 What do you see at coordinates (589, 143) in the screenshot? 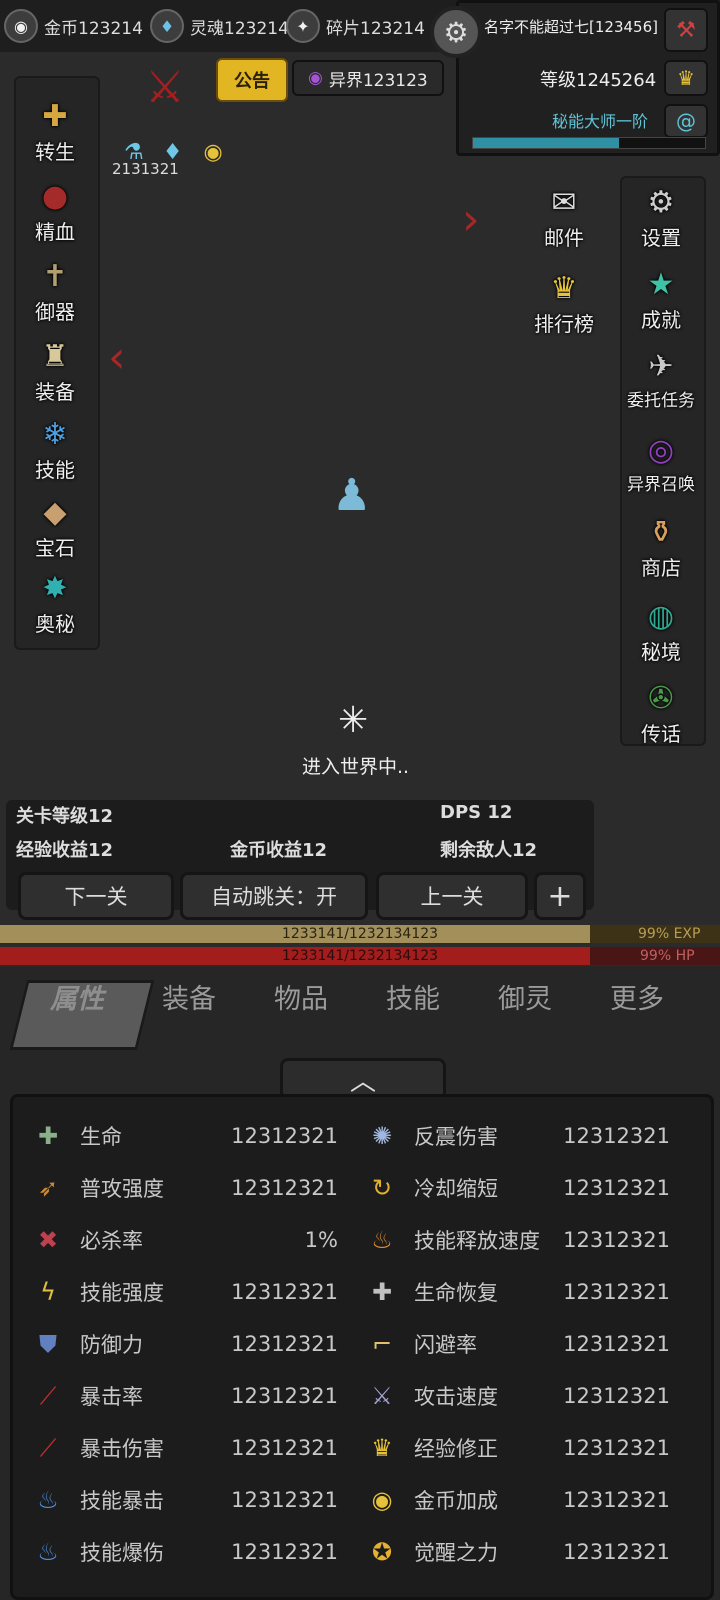
I see `title-progress-bar` at bounding box center [589, 143].